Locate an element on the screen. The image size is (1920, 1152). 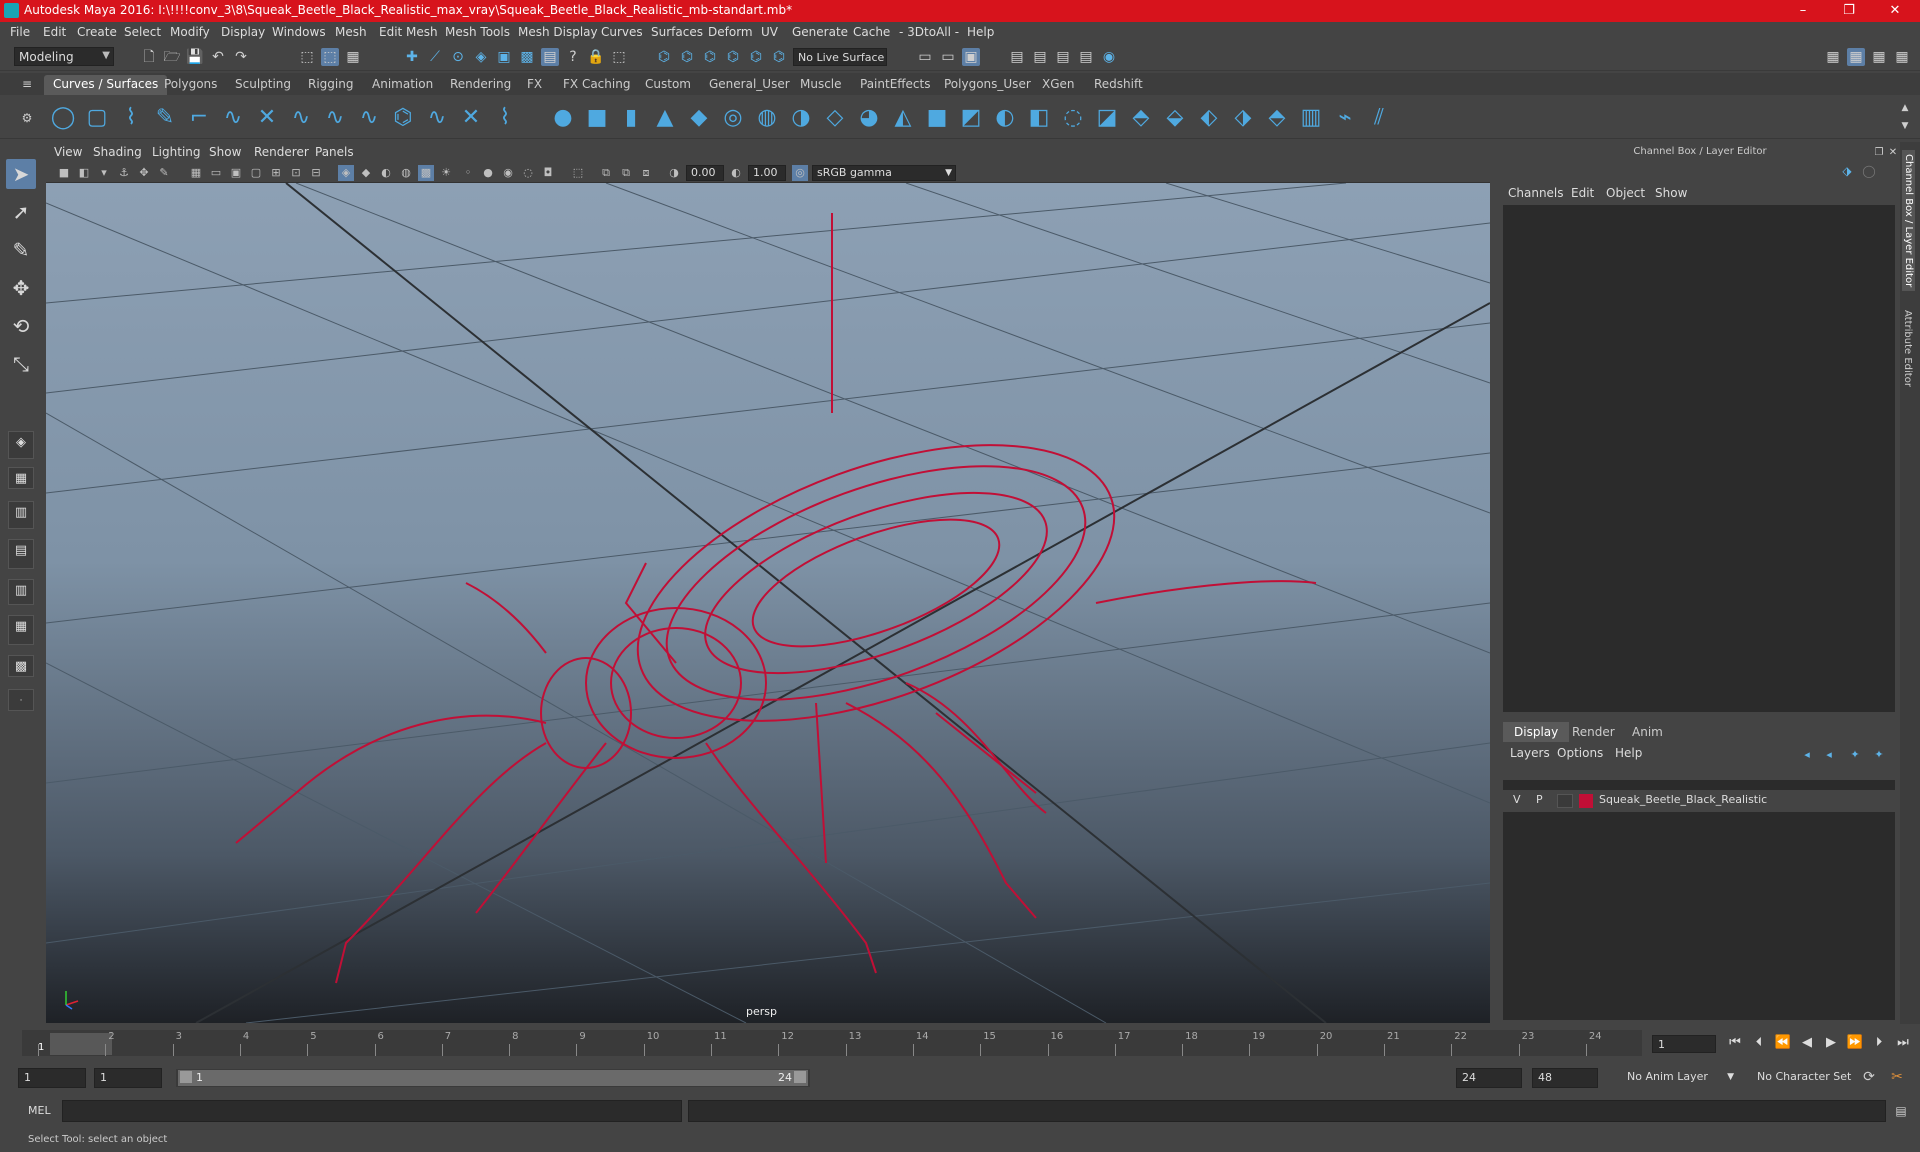
move-layer-up-icon: ◂ is located at coordinates (1807, 755).